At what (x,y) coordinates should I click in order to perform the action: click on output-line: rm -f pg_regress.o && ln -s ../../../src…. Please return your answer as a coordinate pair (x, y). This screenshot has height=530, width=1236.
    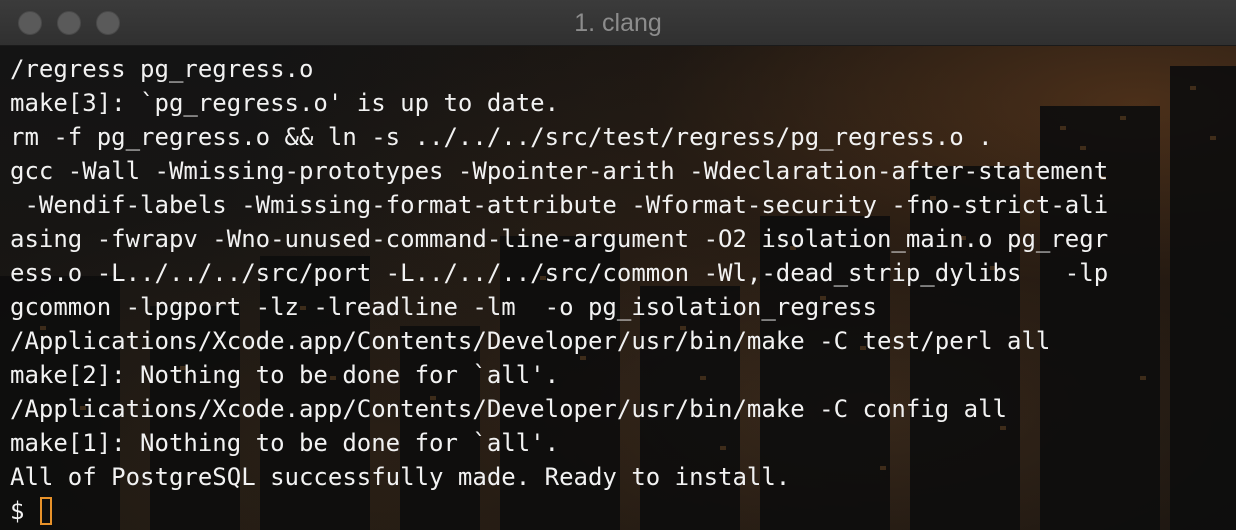
    Looking at the image, I should click on (501, 137).